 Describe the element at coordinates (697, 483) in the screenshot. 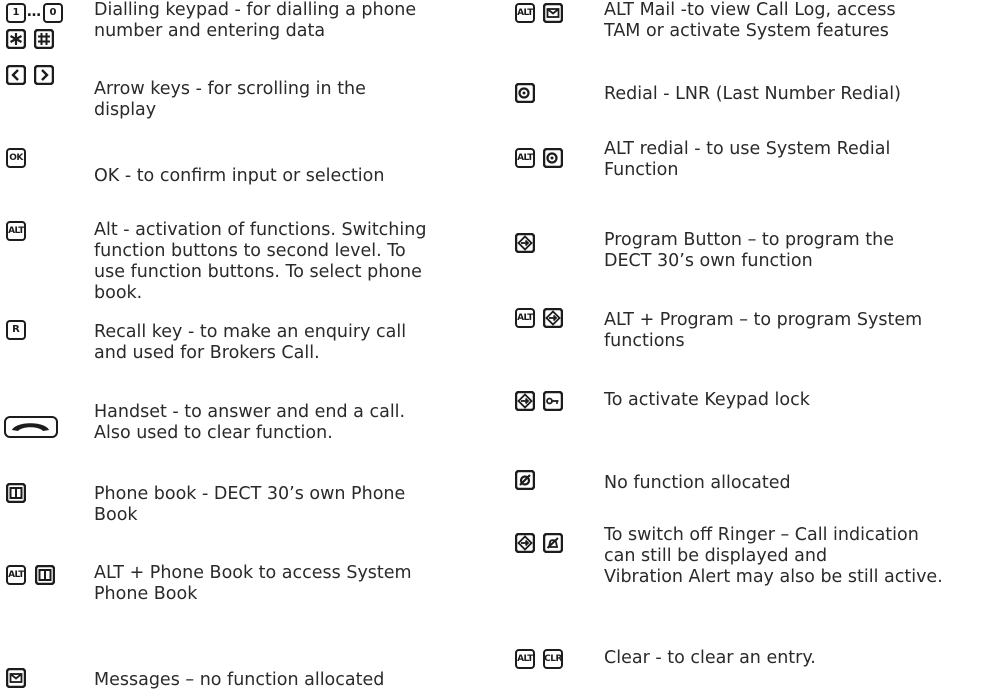

I see `no-function-description: No function allocated` at that location.